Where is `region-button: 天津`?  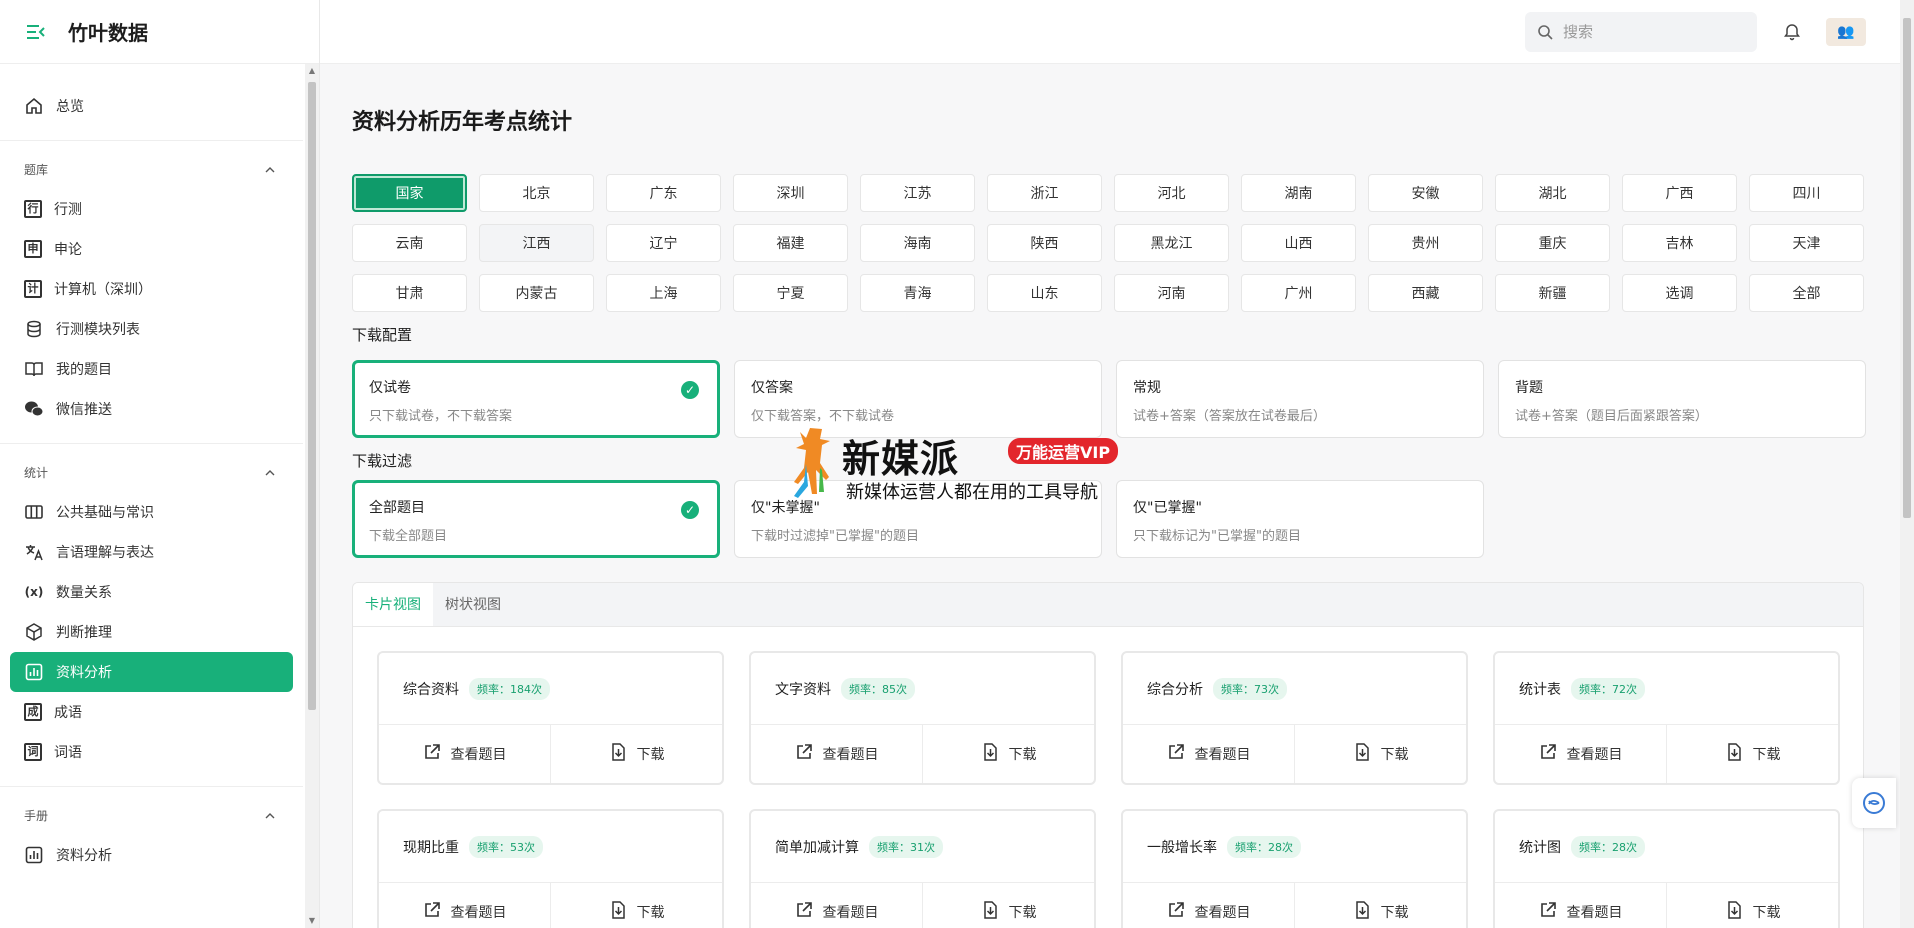 region-button: 天津 is located at coordinates (1806, 243).